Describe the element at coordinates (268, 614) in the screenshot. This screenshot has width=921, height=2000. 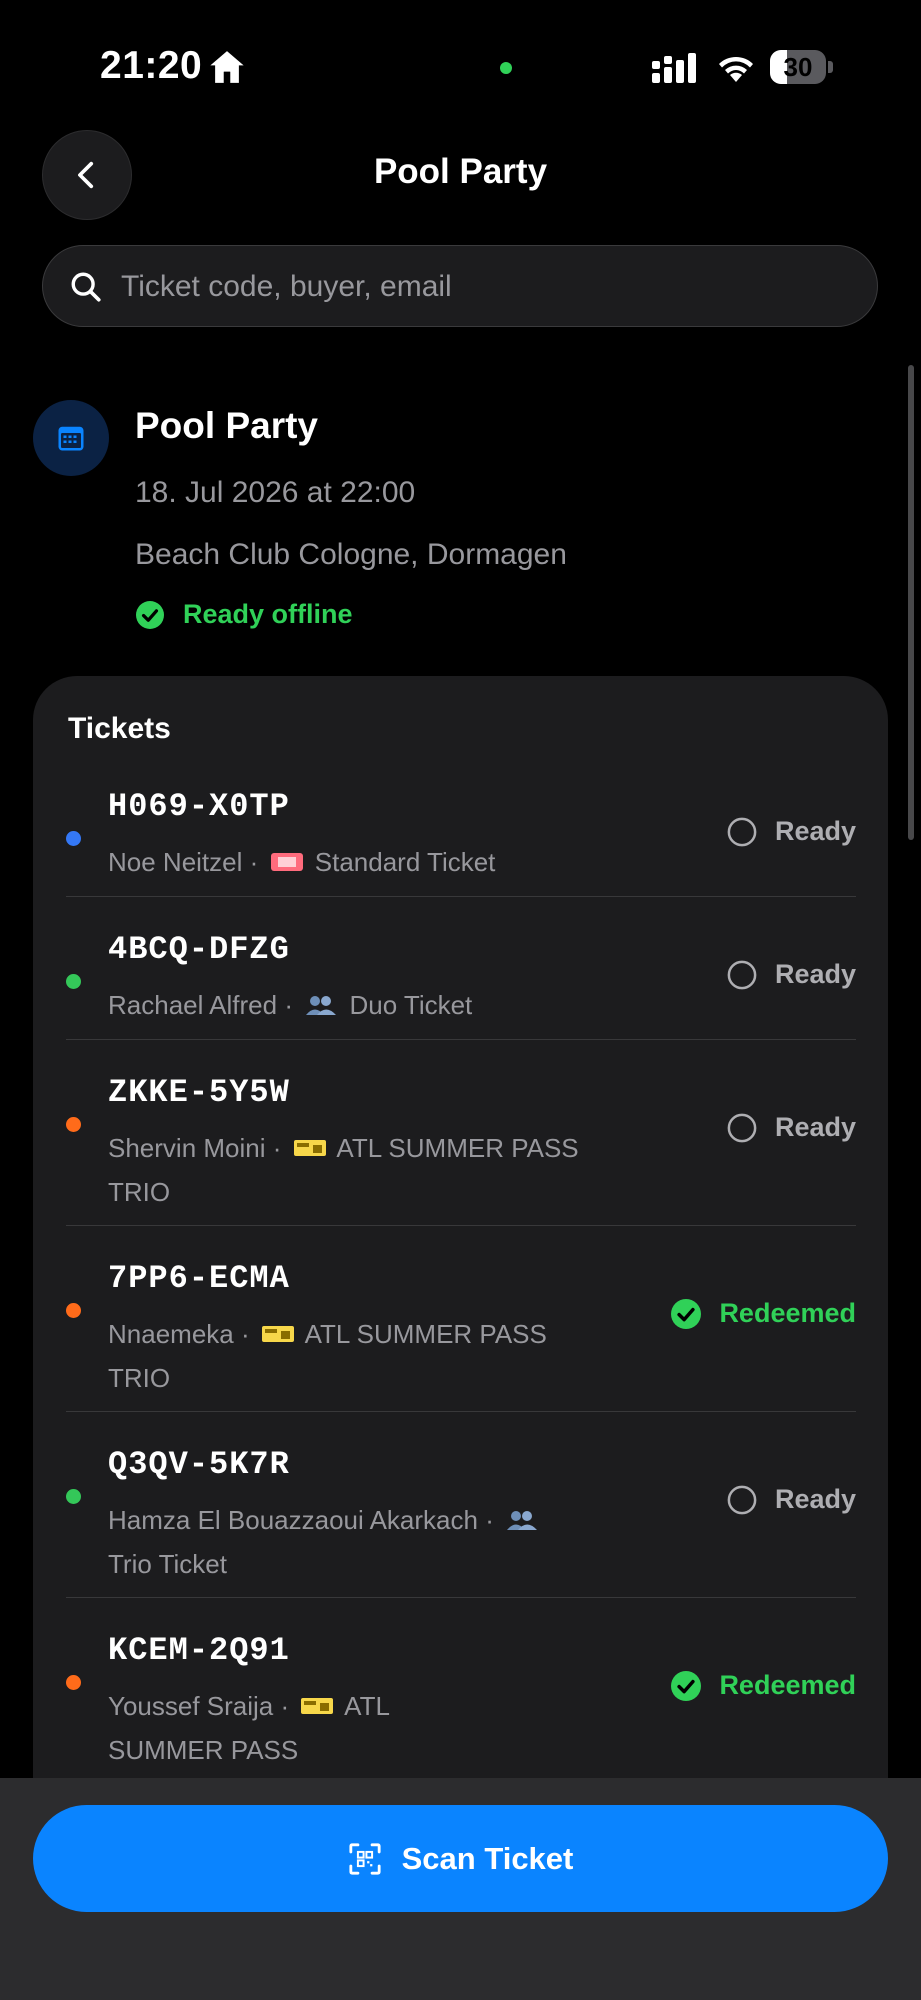
I see `offline-status: Ready offline` at that location.